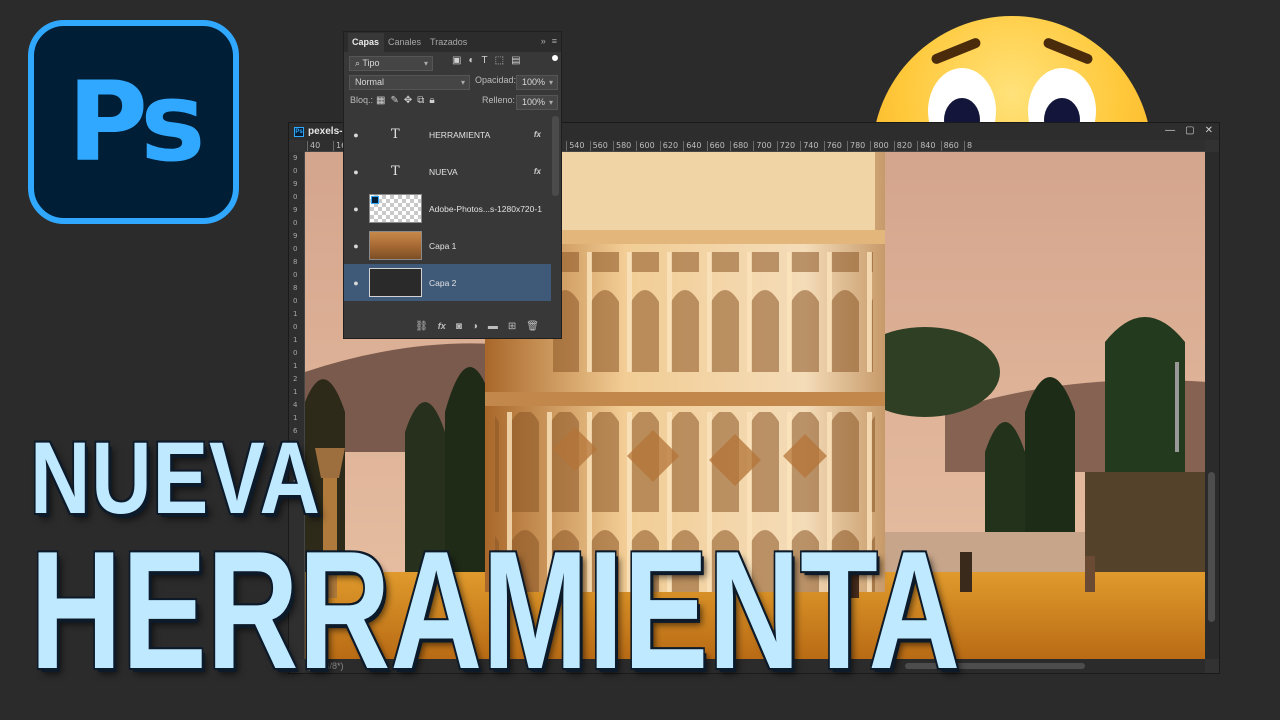 This screenshot has height=720, width=1280. Describe the element at coordinates (295, 379) in the screenshot. I see `ruler-digit: 2` at that location.